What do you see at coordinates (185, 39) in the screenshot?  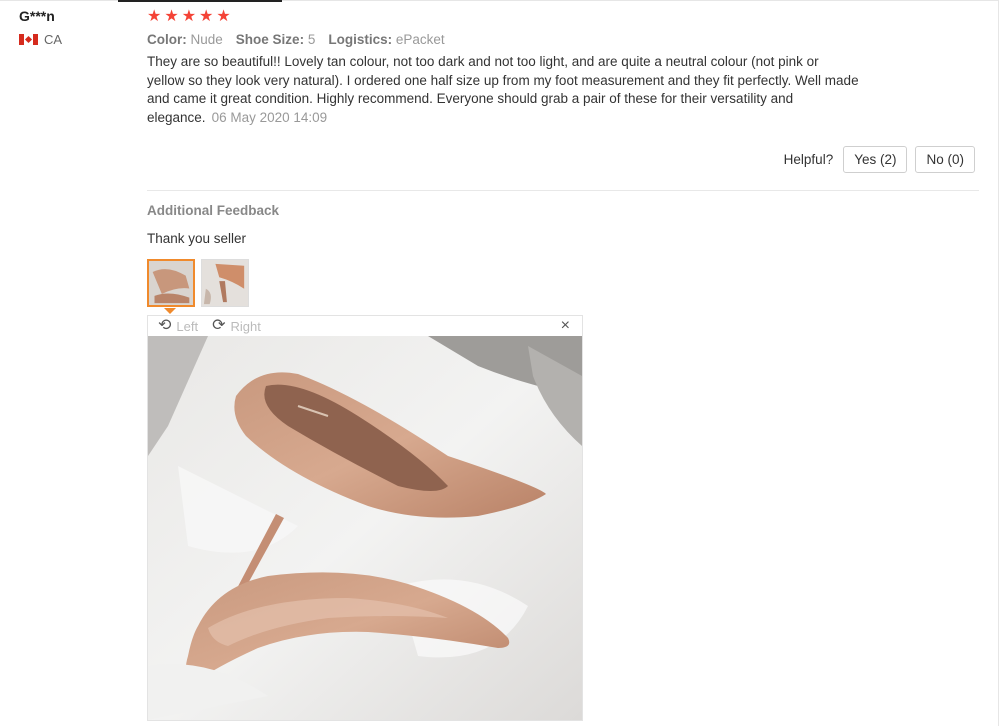 I see `meta-color: Color: Nude` at bounding box center [185, 39].